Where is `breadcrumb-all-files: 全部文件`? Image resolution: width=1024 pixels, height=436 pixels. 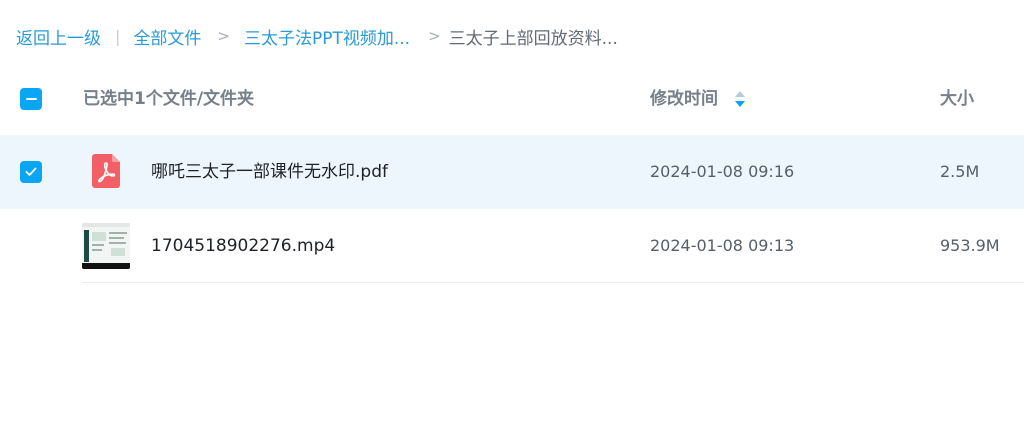
breadcrumb-all-files: 全部文件 is located at coordinates (167, 36).